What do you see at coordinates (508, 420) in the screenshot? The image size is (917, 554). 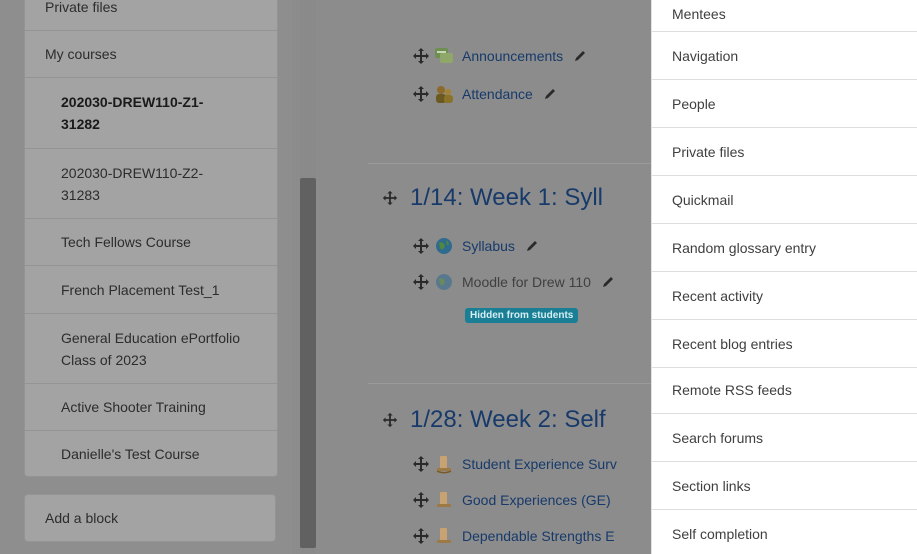 I see `section-title: 1/28: Week 2: Self` at bounding box center [508, 420].